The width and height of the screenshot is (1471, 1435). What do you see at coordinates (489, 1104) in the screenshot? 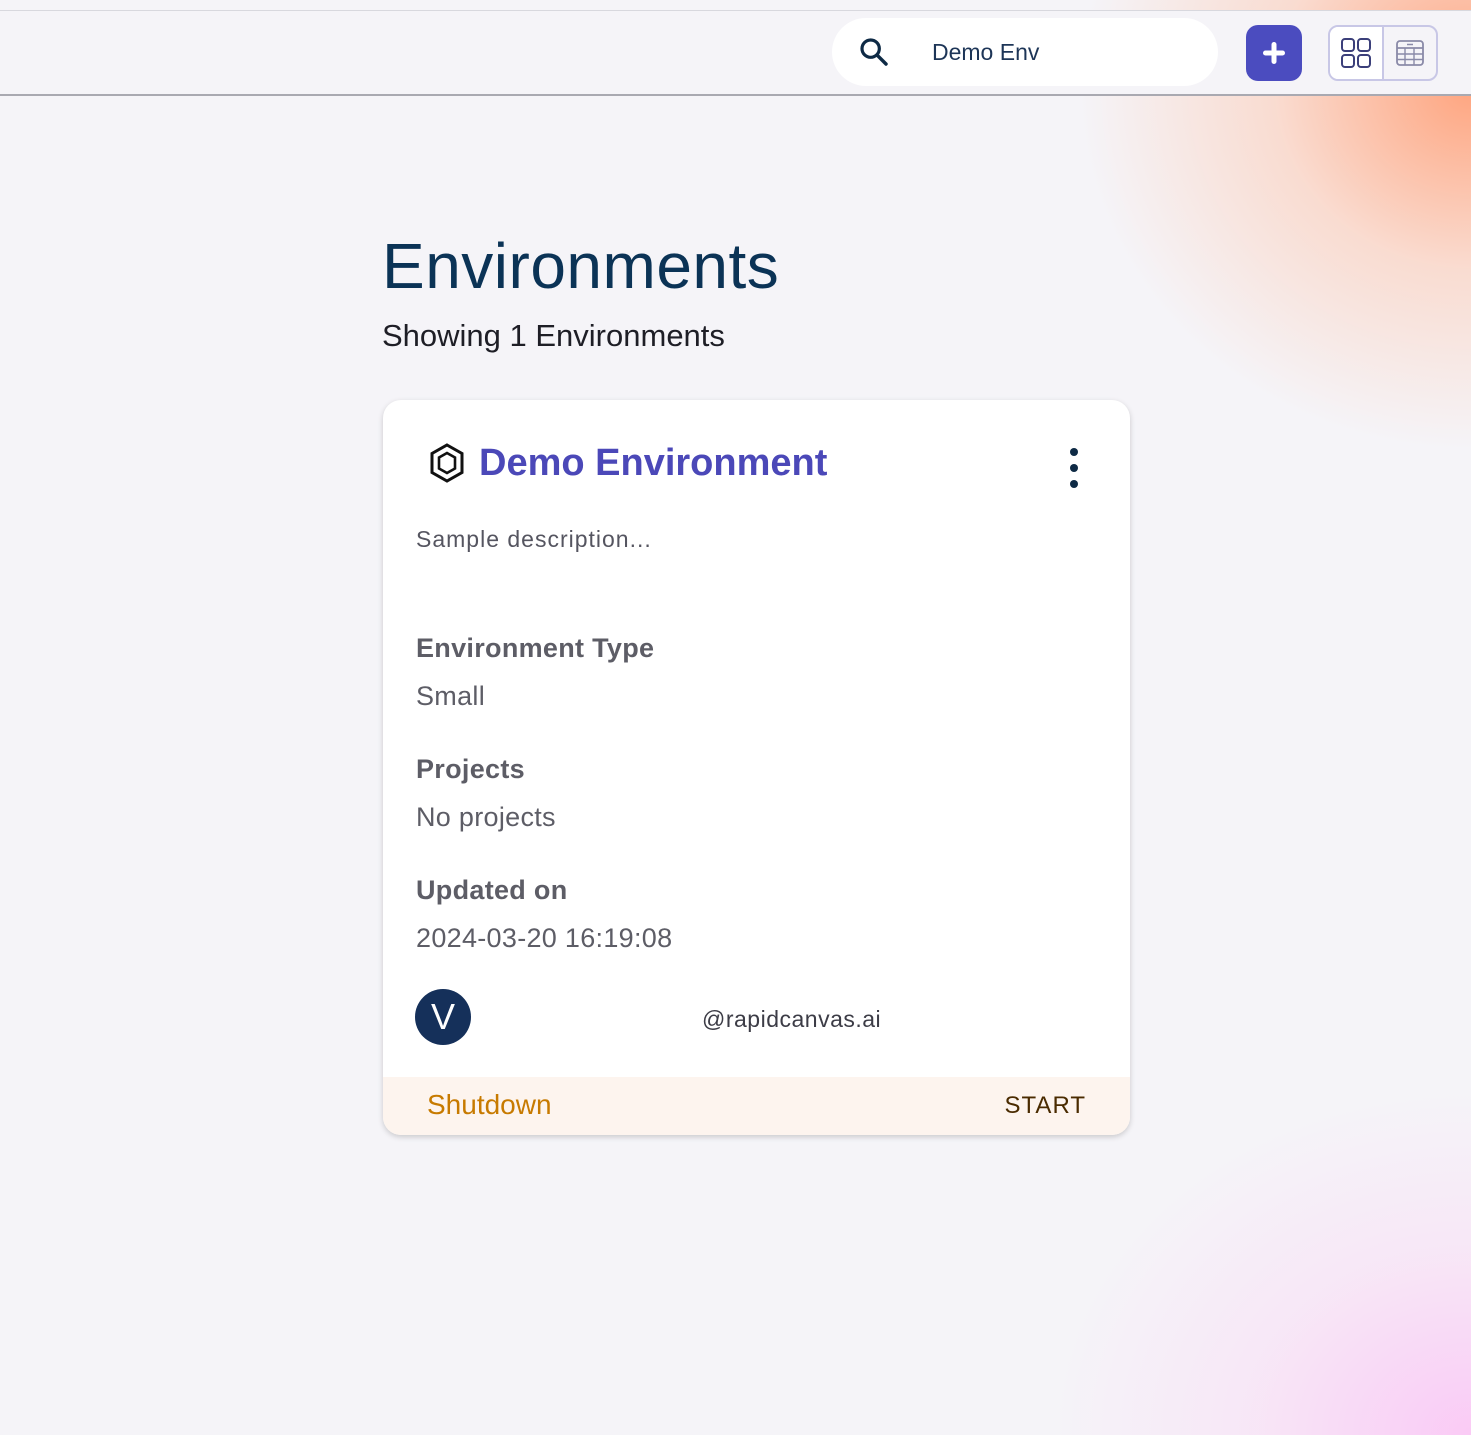
I see `status-badge: Shutdown` at bounding box center [489, 1104].